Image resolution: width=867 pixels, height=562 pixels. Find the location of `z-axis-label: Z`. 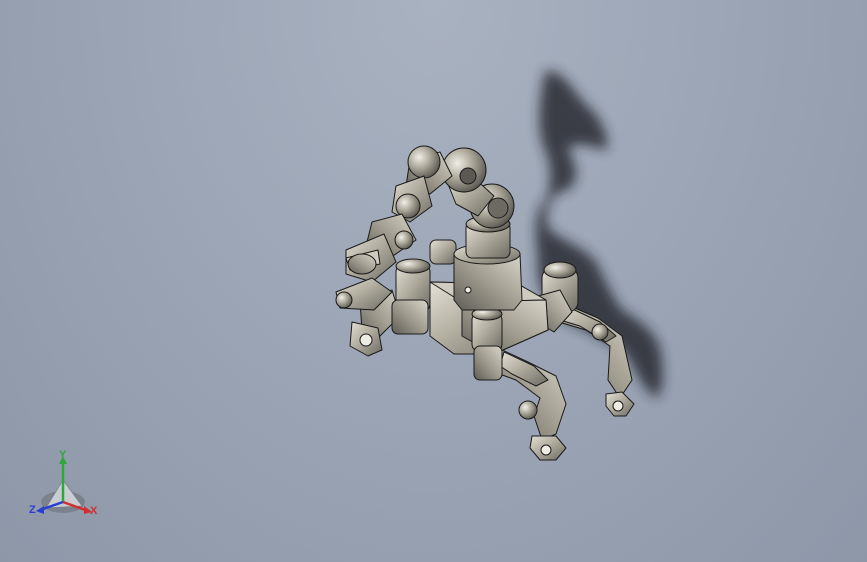

z-axis-label: Z is located at coordinates (32, 510).